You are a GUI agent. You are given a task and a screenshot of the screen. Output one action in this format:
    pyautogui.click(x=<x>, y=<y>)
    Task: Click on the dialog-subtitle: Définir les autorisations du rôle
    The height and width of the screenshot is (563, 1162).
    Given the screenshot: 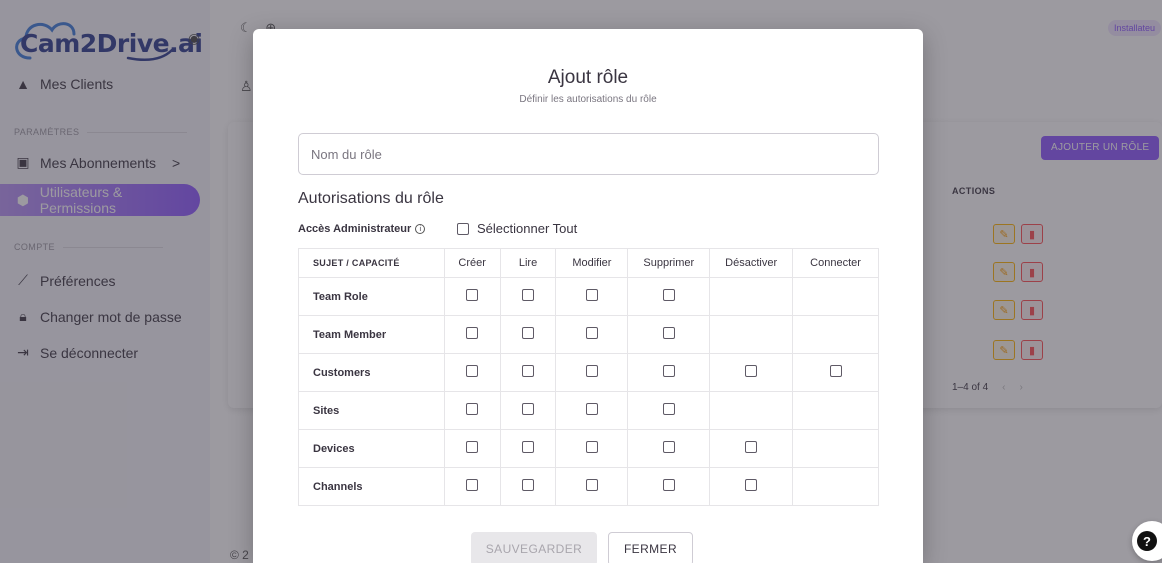 What is the action you would take?
    pyautogui.click(x=588, y=99)
    